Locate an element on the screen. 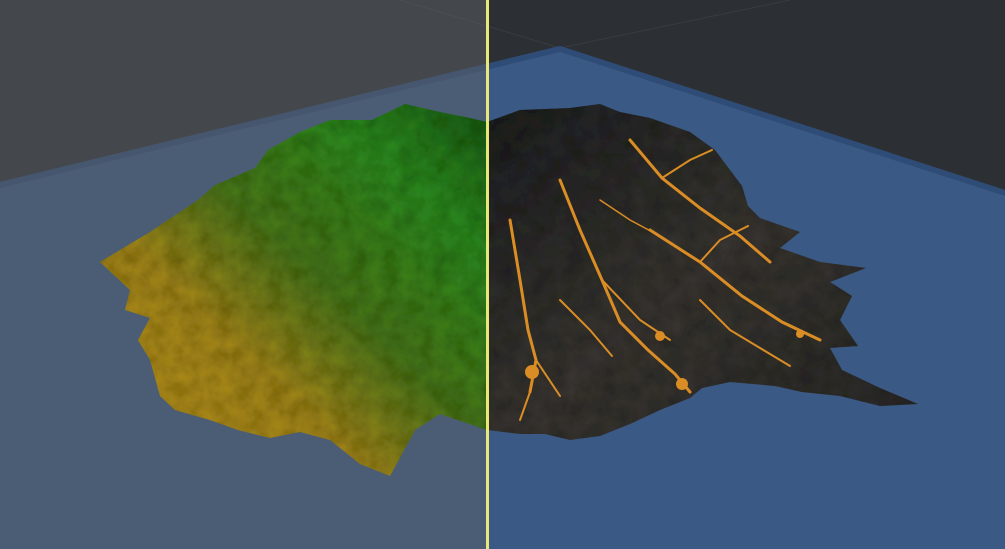 The height and width of the screenshot is (549, 1005). split-view-handle is located at coordinates (487, 274).